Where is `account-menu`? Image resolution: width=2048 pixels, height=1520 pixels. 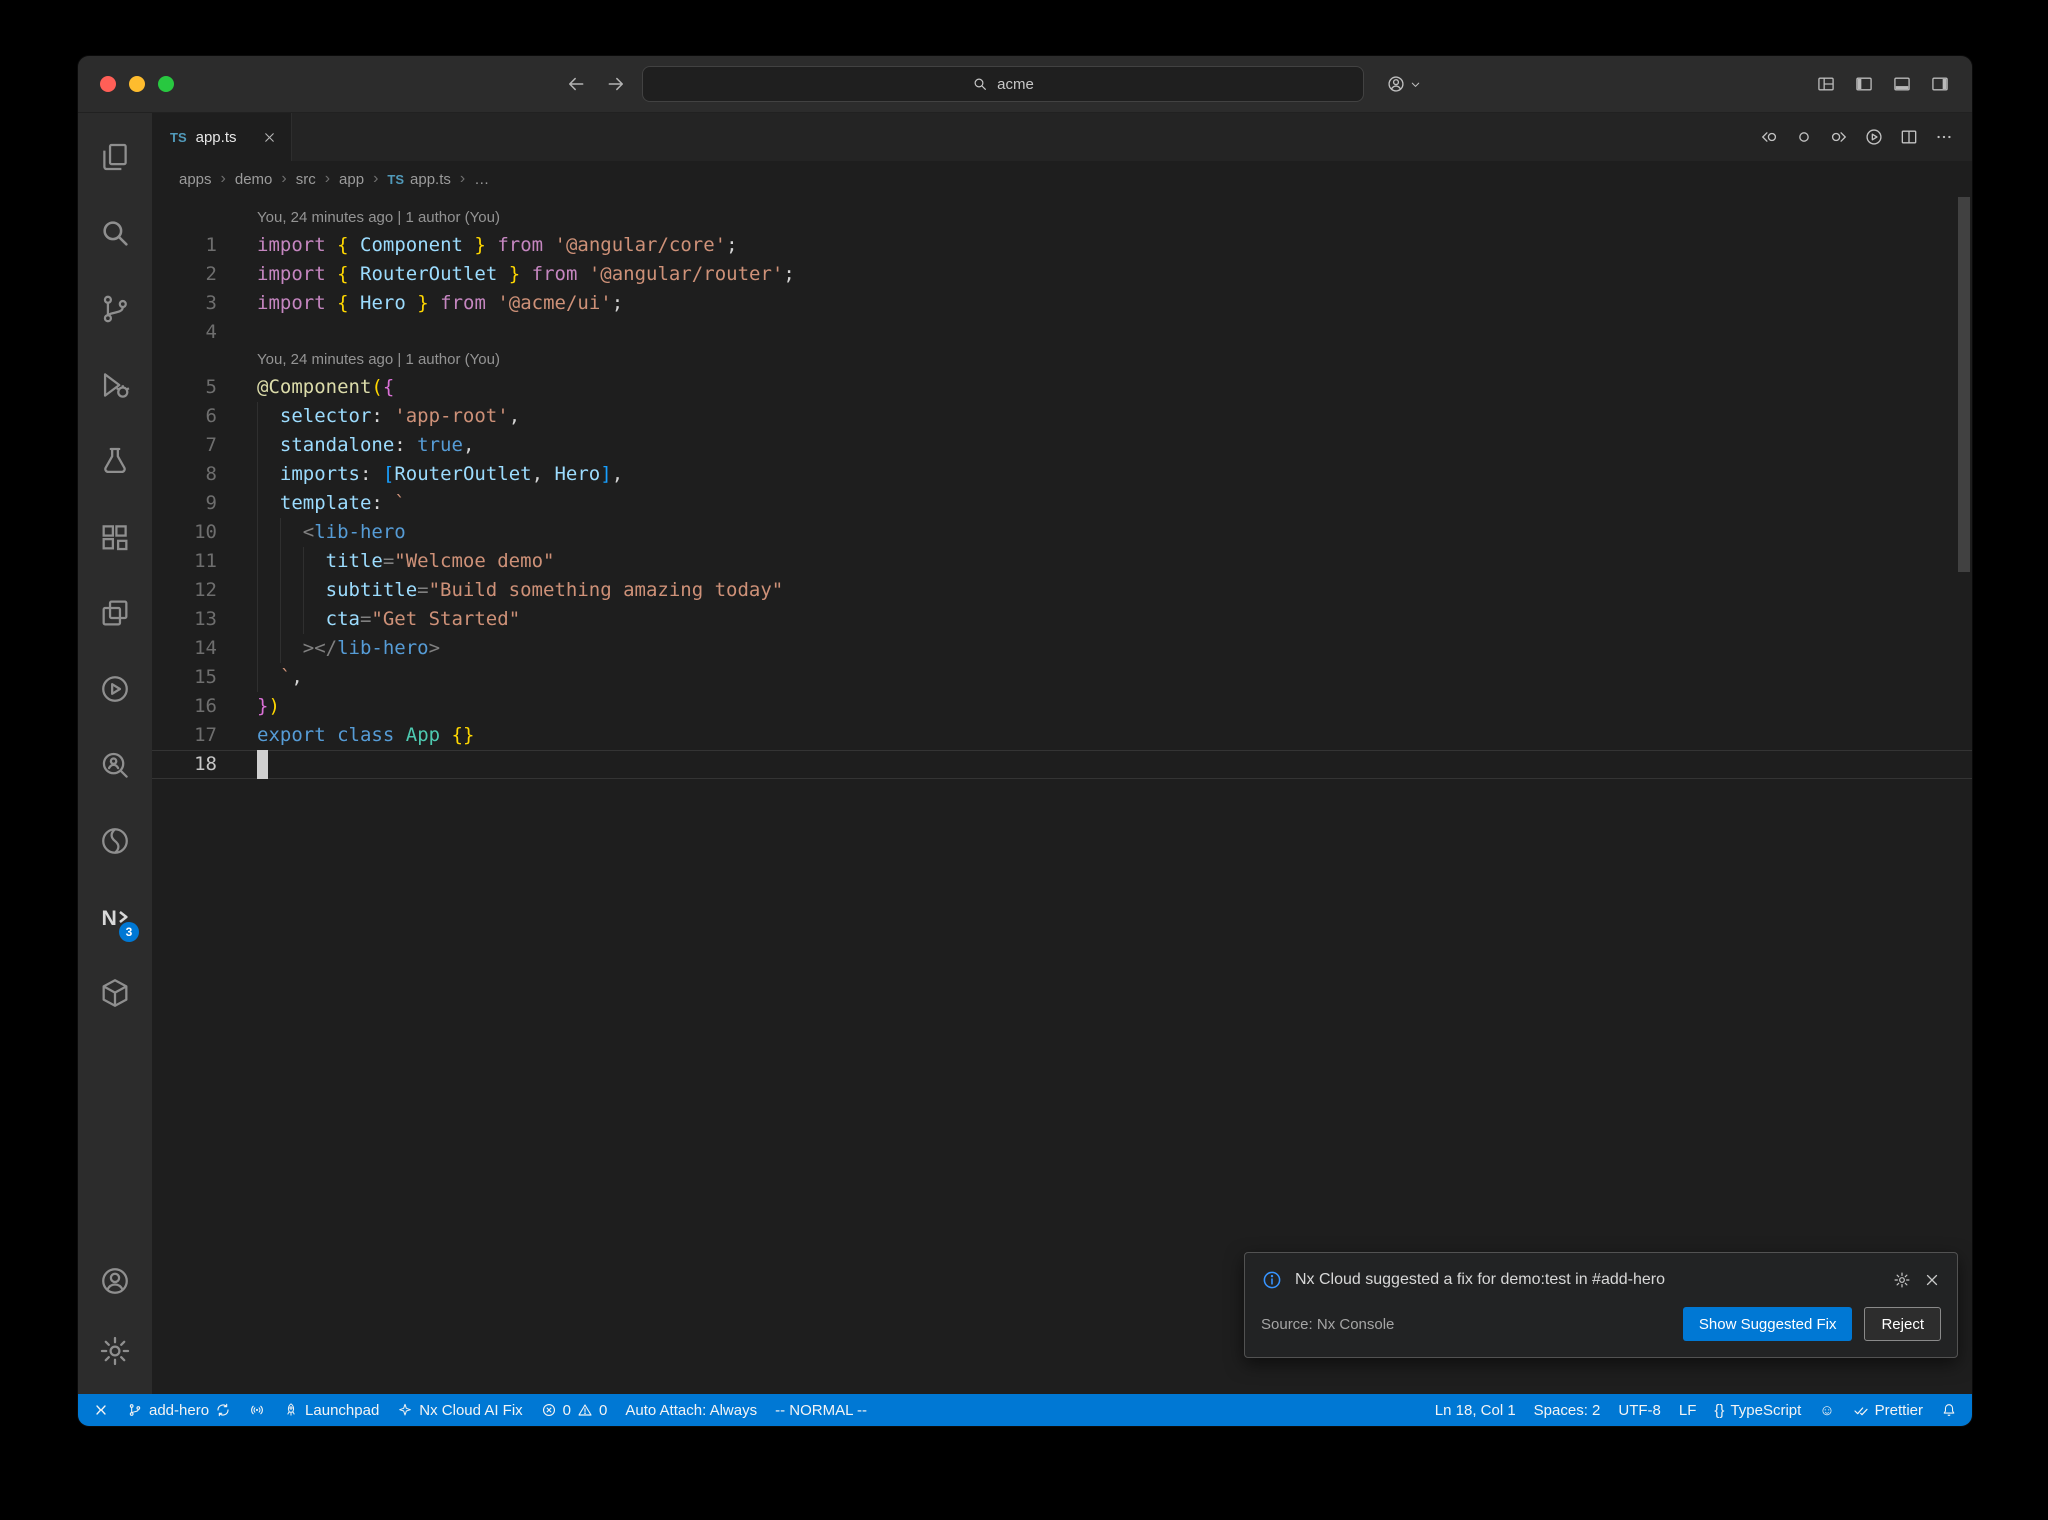 account-menu is located at coordinates (1404, 84).